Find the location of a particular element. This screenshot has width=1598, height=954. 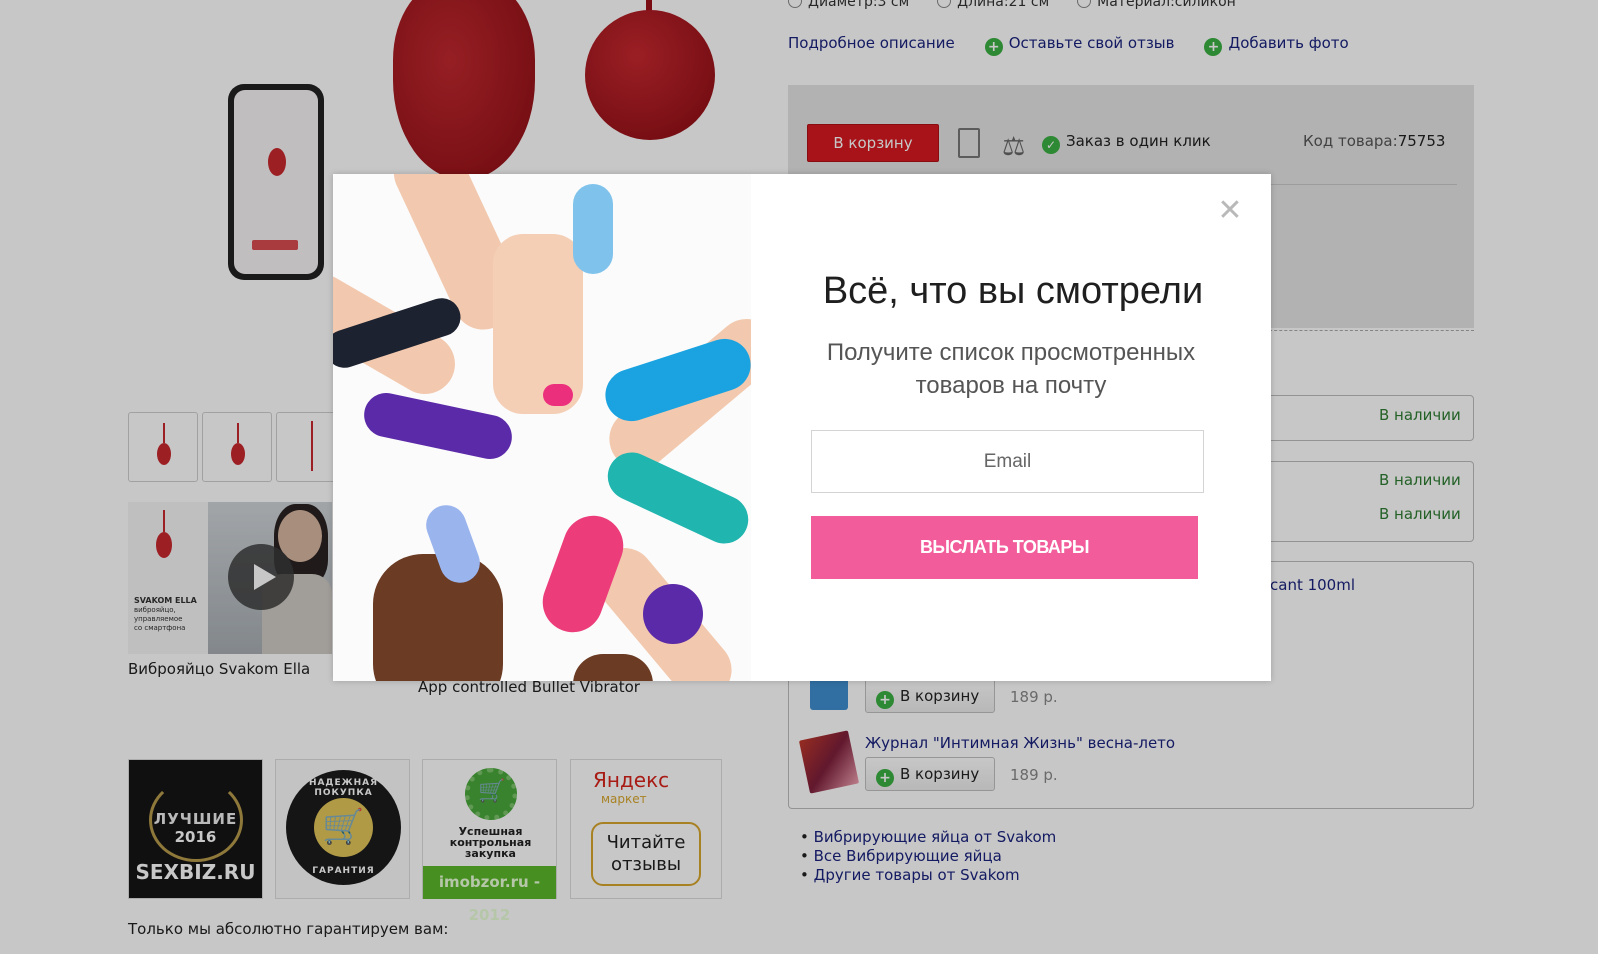

email-field is located at coordinates (1007, 461).